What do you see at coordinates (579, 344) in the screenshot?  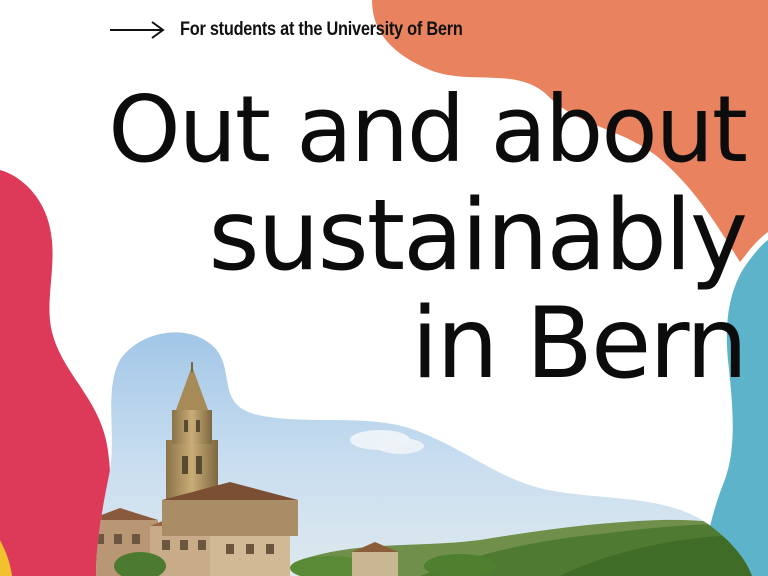 I see `title-line-3: in Bern` at bounding box center [579, 344].